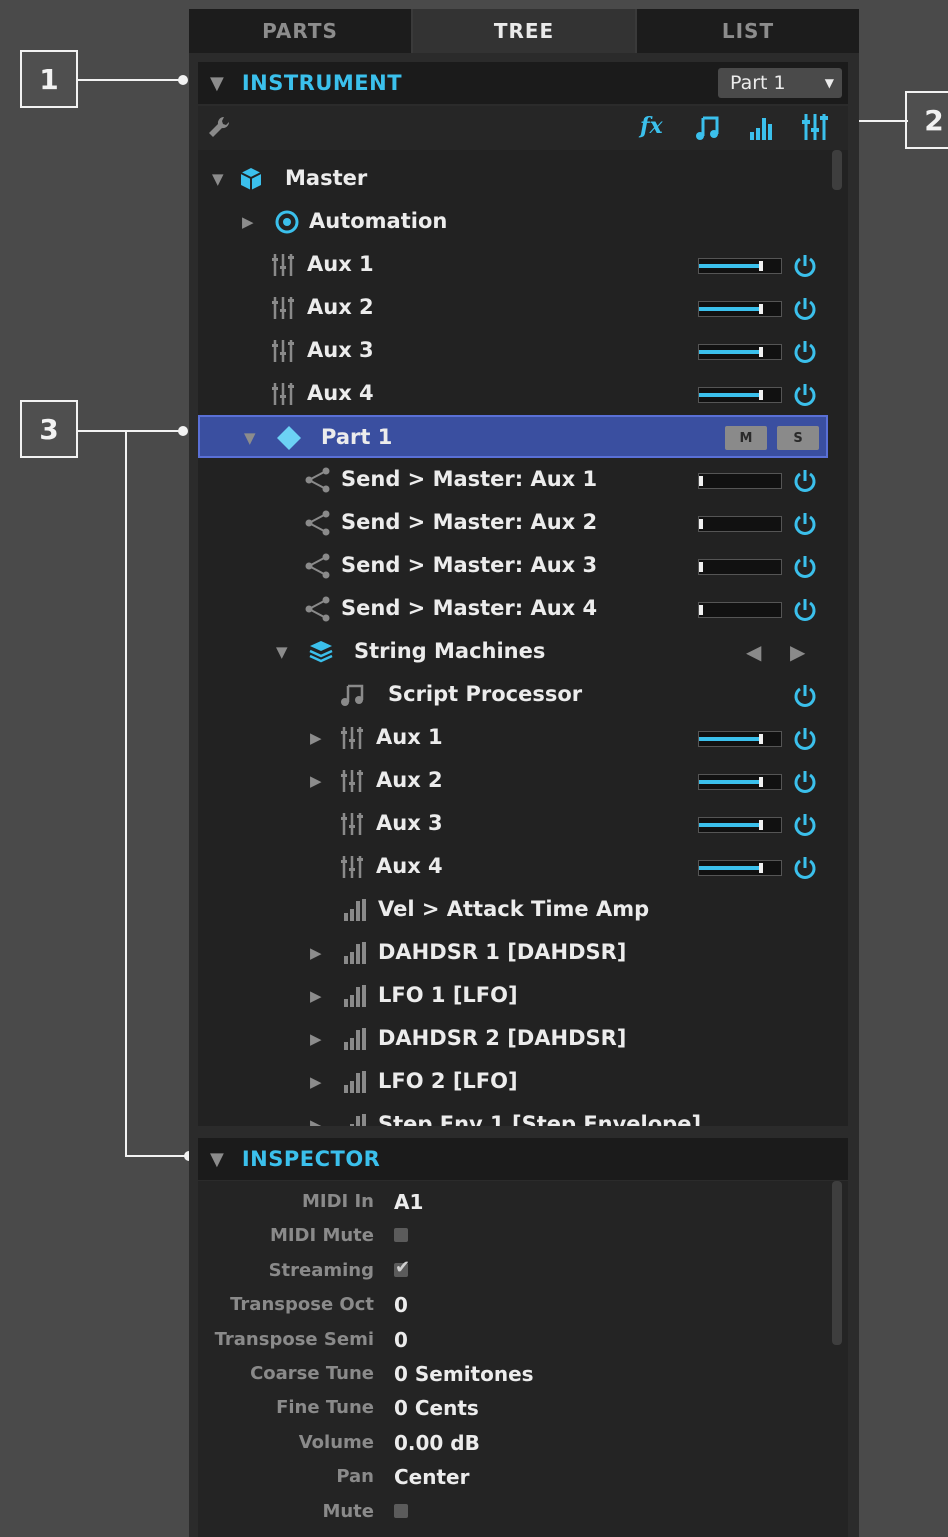  Describe the element at coordinates (512, 652) in the screenshot. I see `tree-row-string-machines: ▼ String Machines ◀ ▶` at that location.